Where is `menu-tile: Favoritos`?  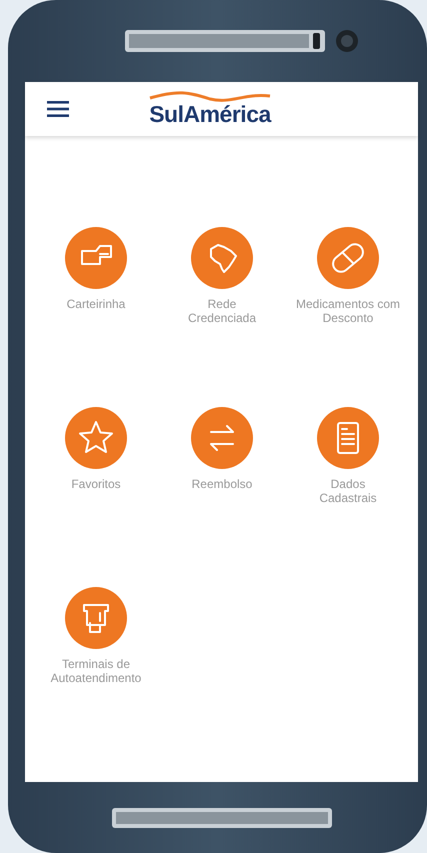
menu-tile: Favoritos is located at coordinates (96, 464).